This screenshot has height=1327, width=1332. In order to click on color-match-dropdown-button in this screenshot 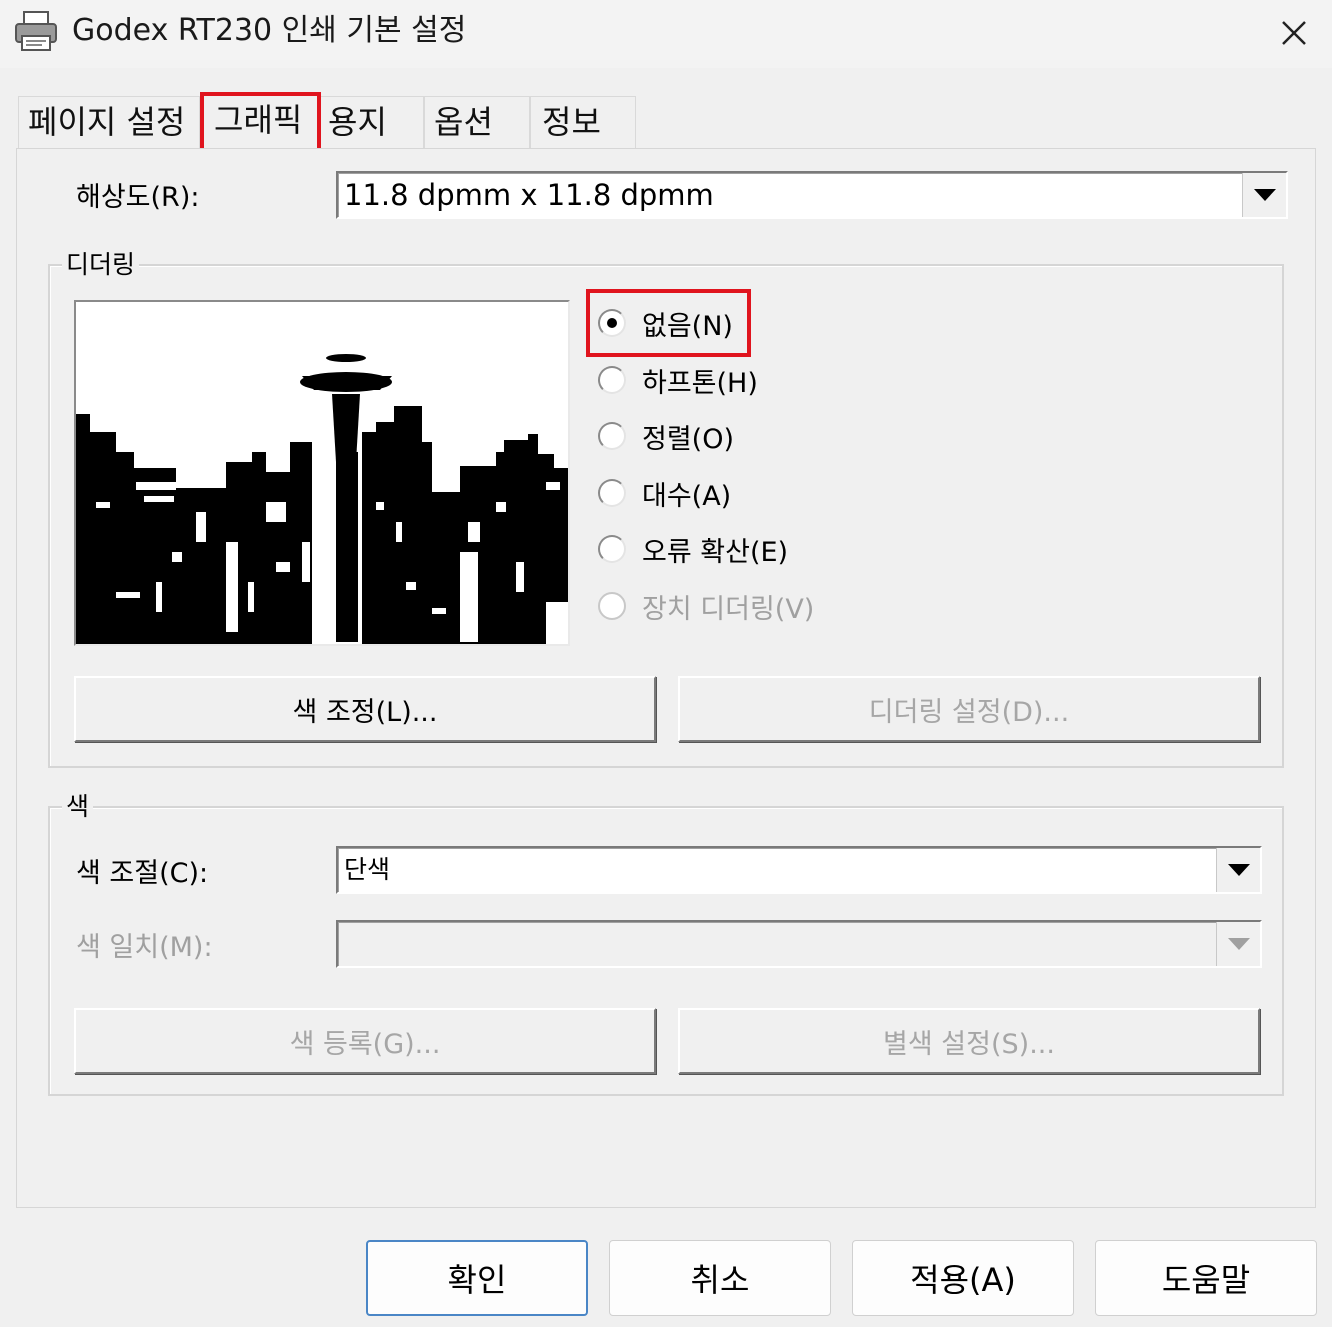, I will do `click(1238, 944)`.